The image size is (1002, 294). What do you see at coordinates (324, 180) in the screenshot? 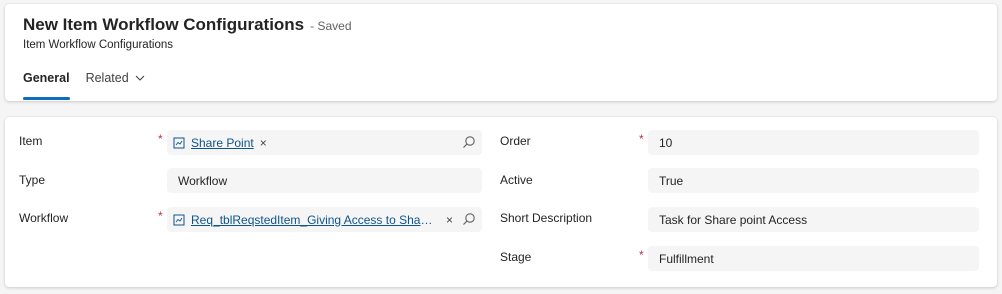
I see `type-field: Workflow` at bounding box center [324, 180].